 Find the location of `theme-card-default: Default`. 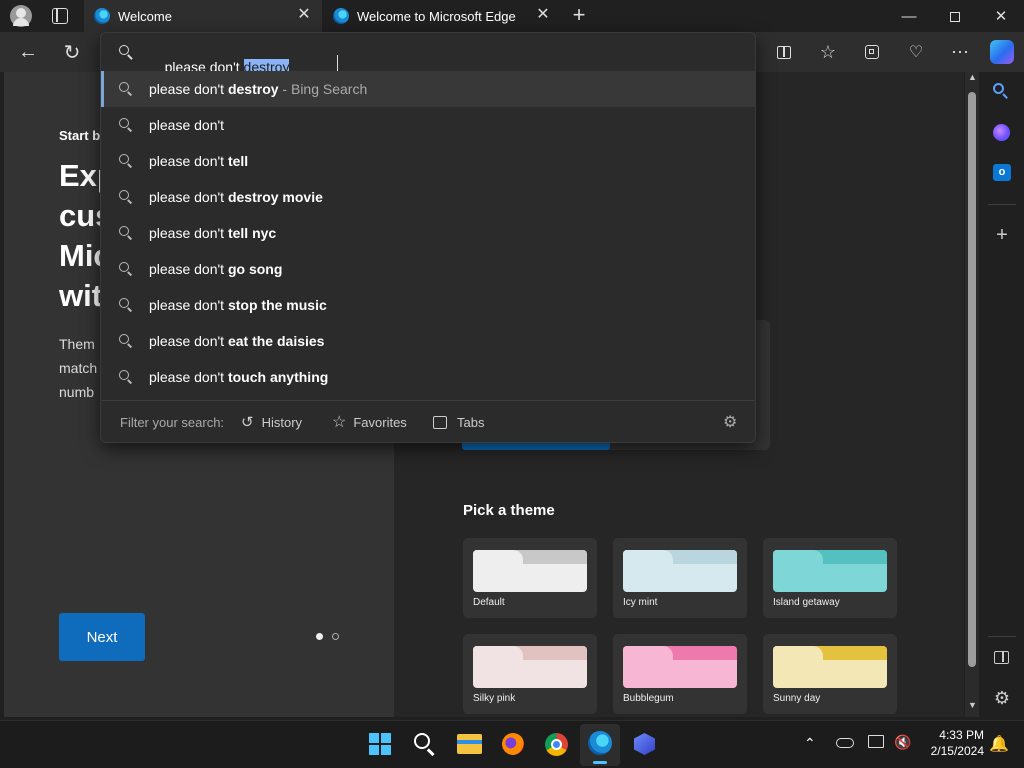

theme-card-default: Default is located at coordinates (530, 578).